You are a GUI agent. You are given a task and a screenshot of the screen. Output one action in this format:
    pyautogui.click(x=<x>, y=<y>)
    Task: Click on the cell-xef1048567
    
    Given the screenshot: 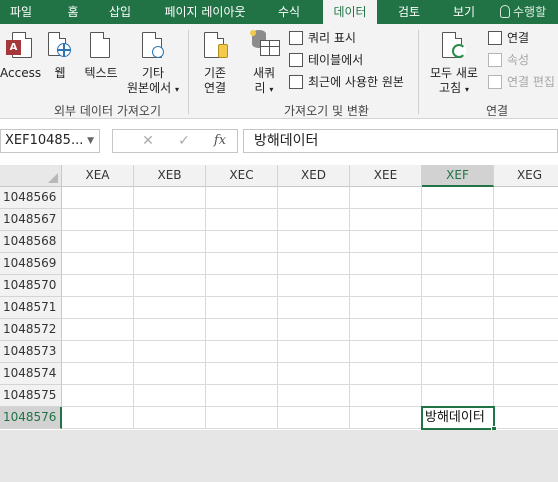 What is the action you would take?
    pyautogui.click(x=458, y=220)
    